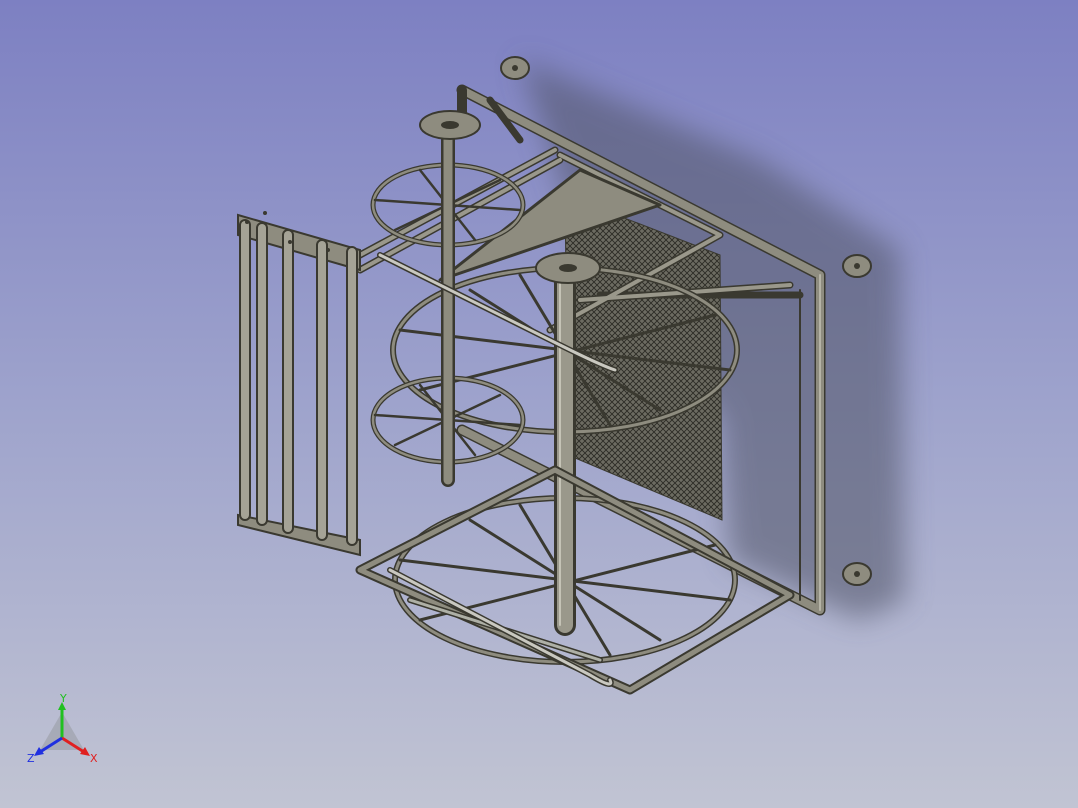 Image resolution: width=1078 pixels, height=808 pixels. I want to click on z-axis-label: Z, so click(31, 758).